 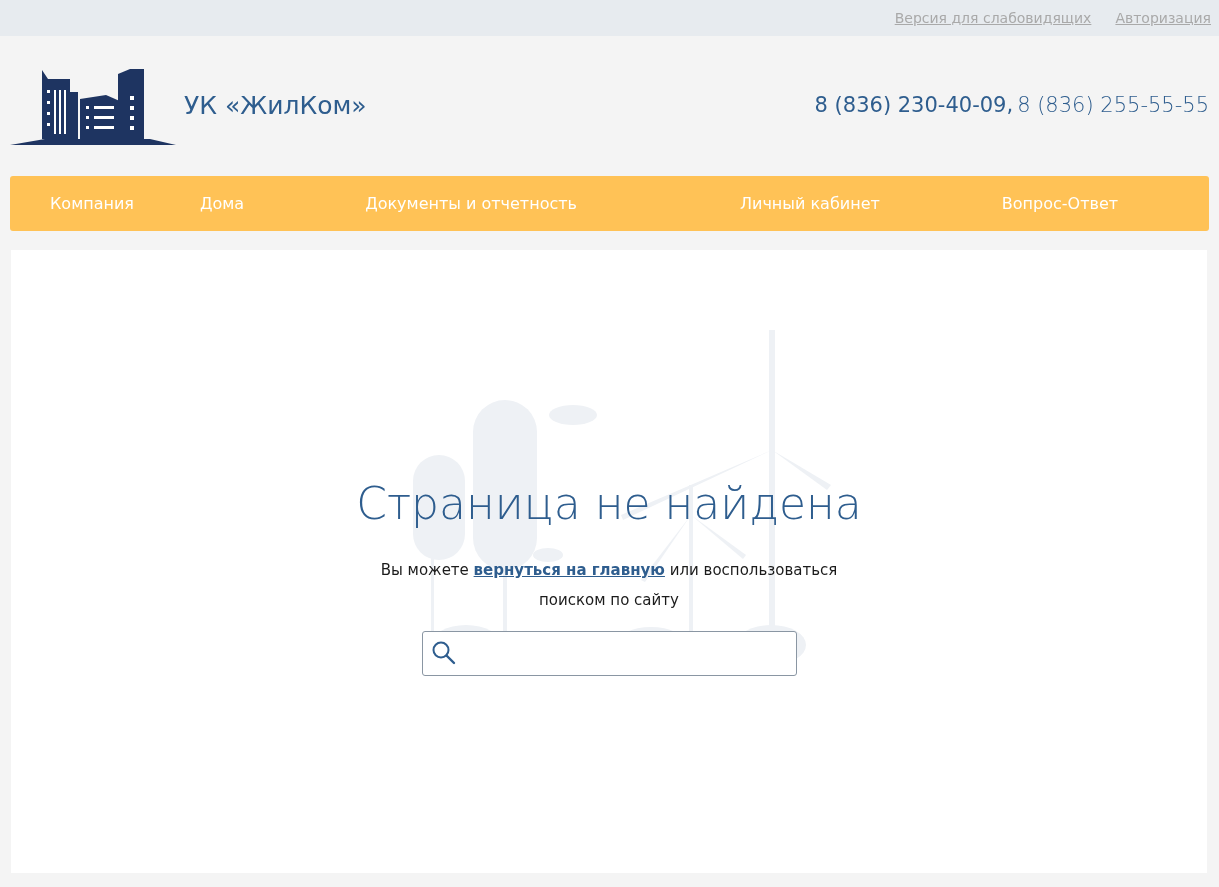 I want to click on nav-link: Вопрос-Ответ, so click(x=1060, y=203).